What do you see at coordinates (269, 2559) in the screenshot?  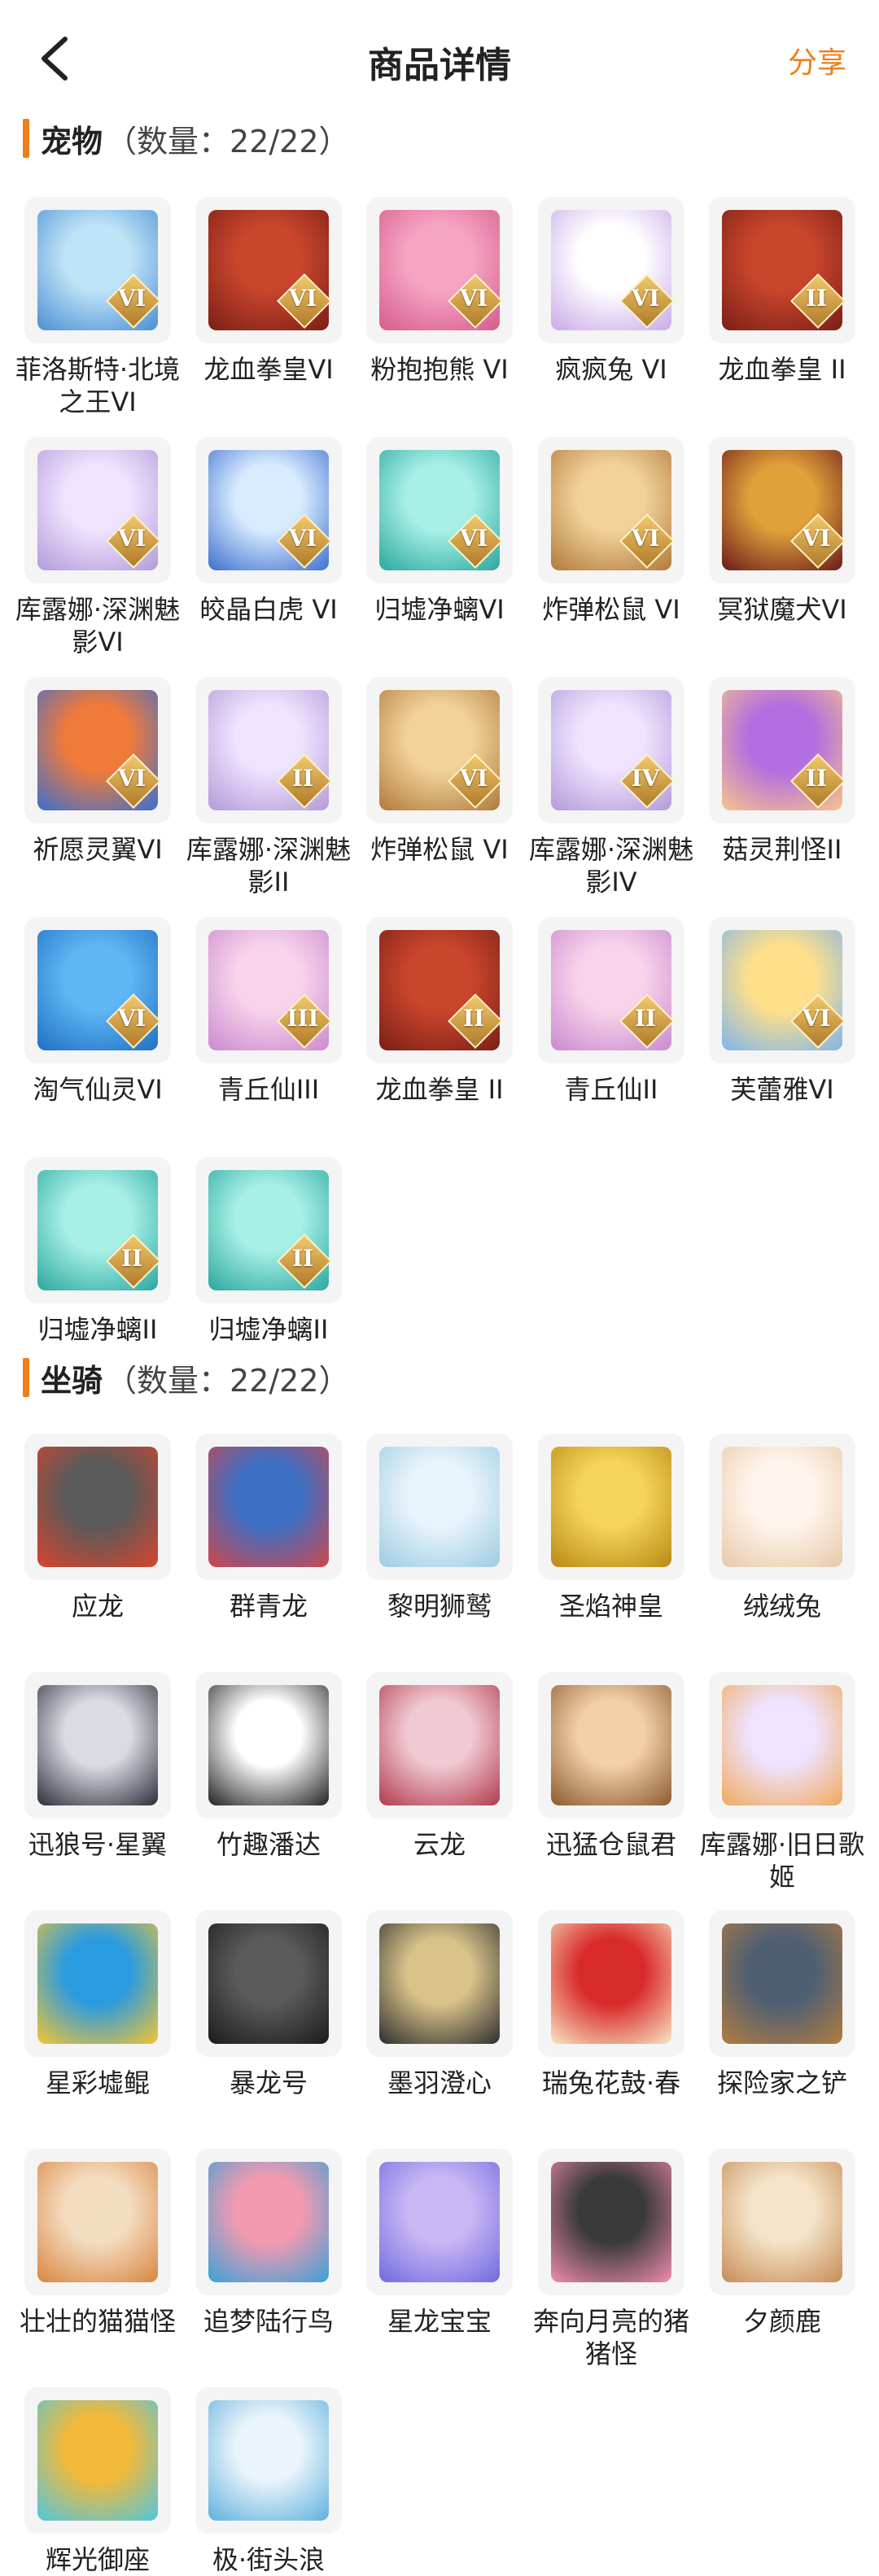 I see `item-name: 极·街头浪` at bounding box center [269, 2559].